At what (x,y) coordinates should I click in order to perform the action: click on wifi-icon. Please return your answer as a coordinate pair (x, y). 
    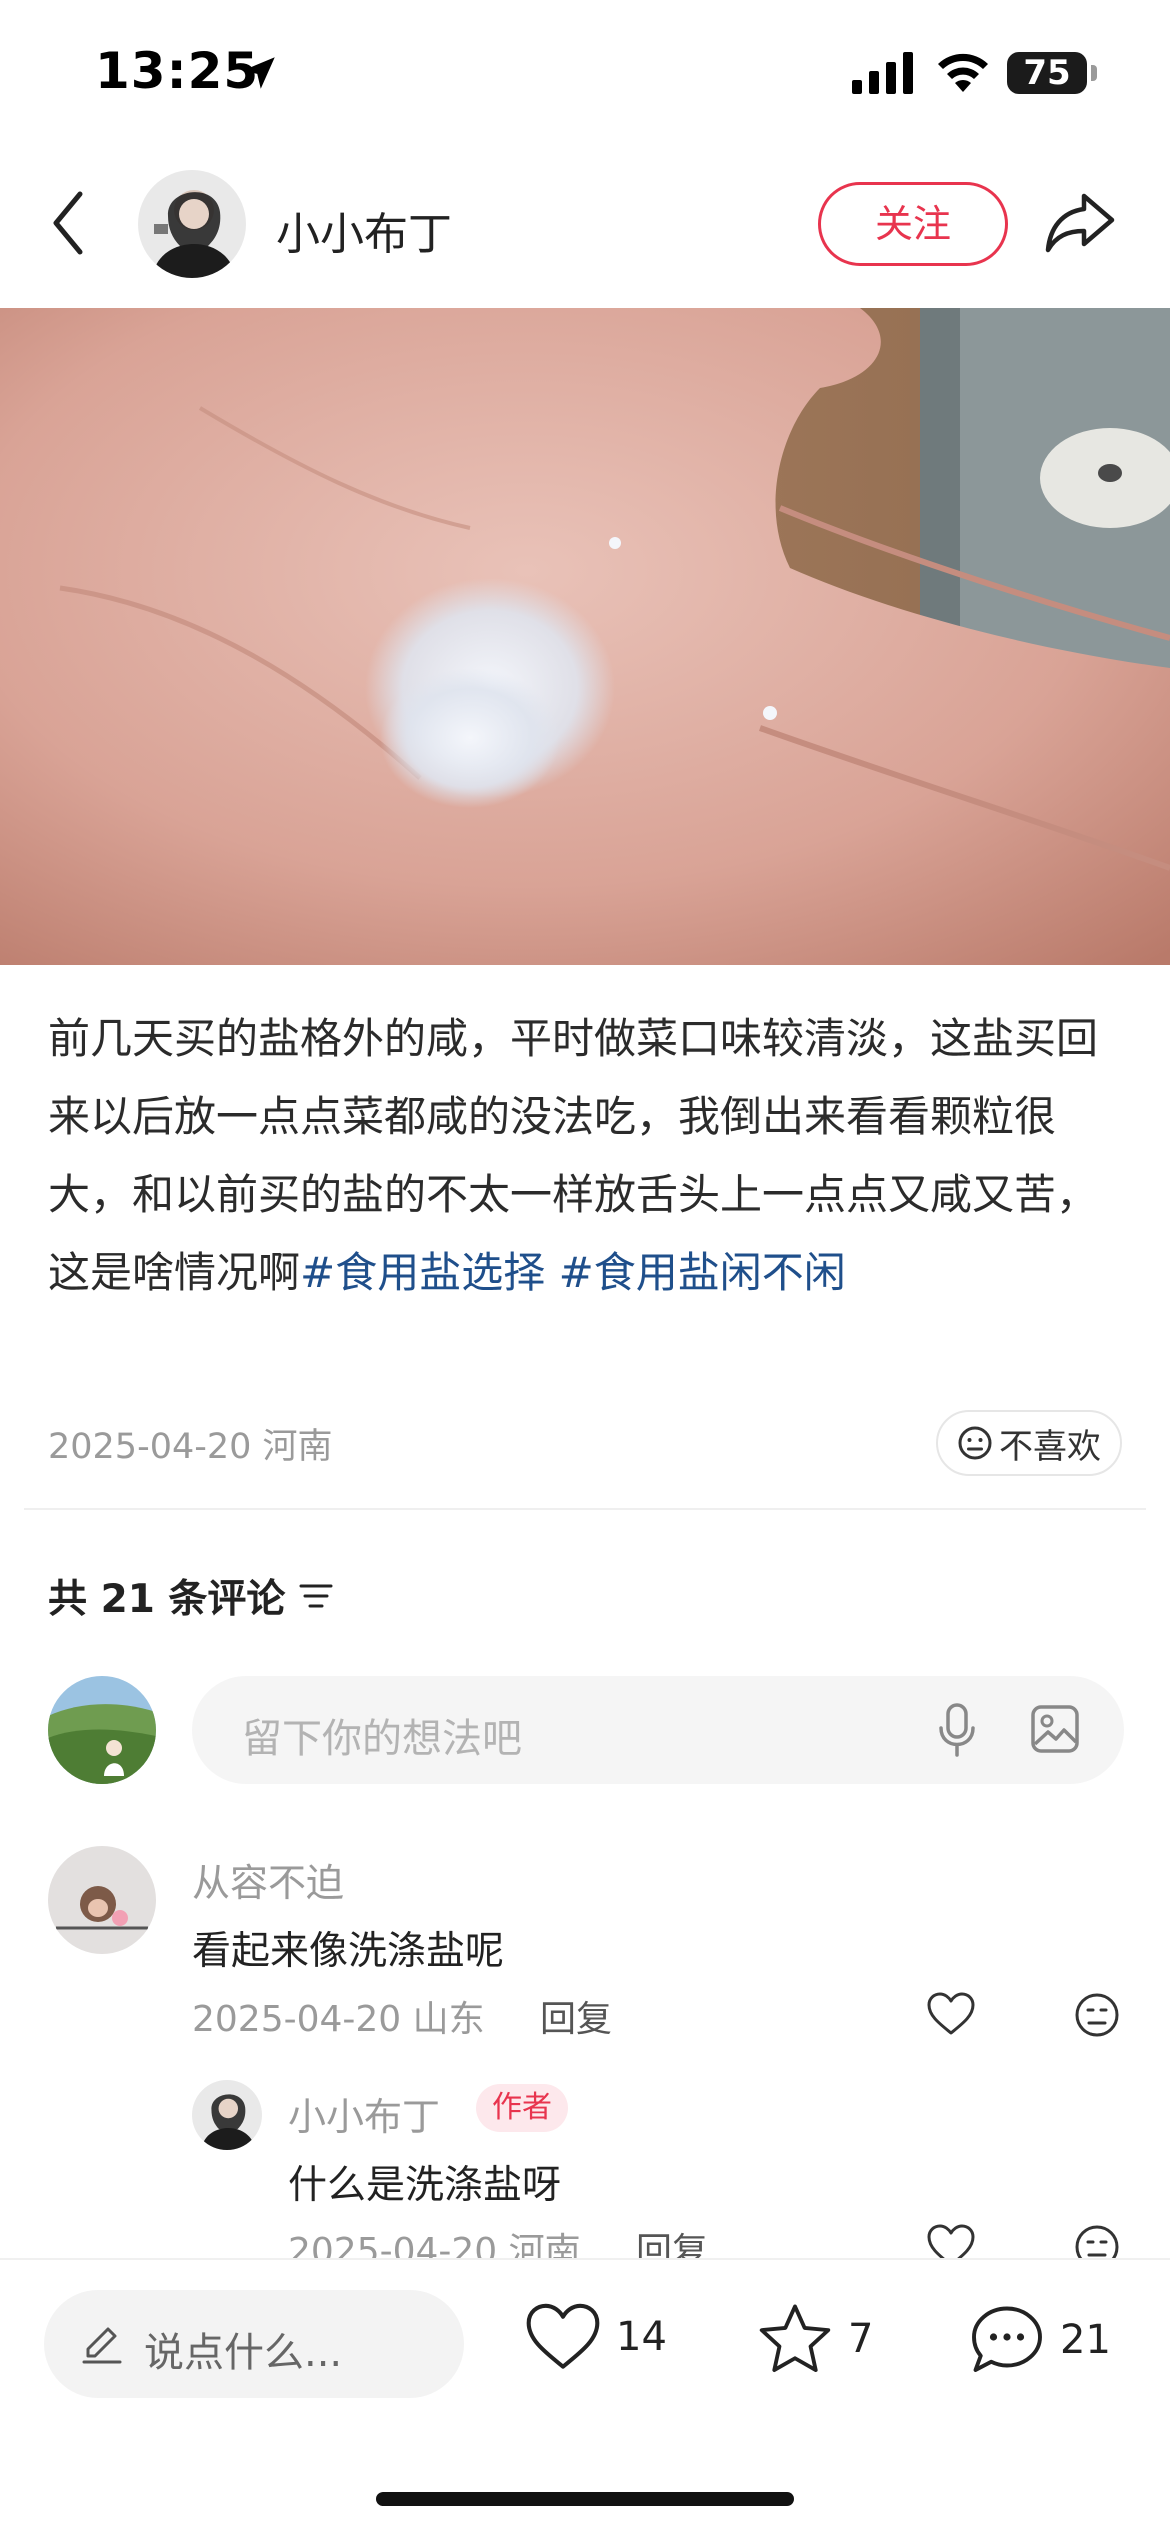
    Looking at the image, I should click on (963, 72).